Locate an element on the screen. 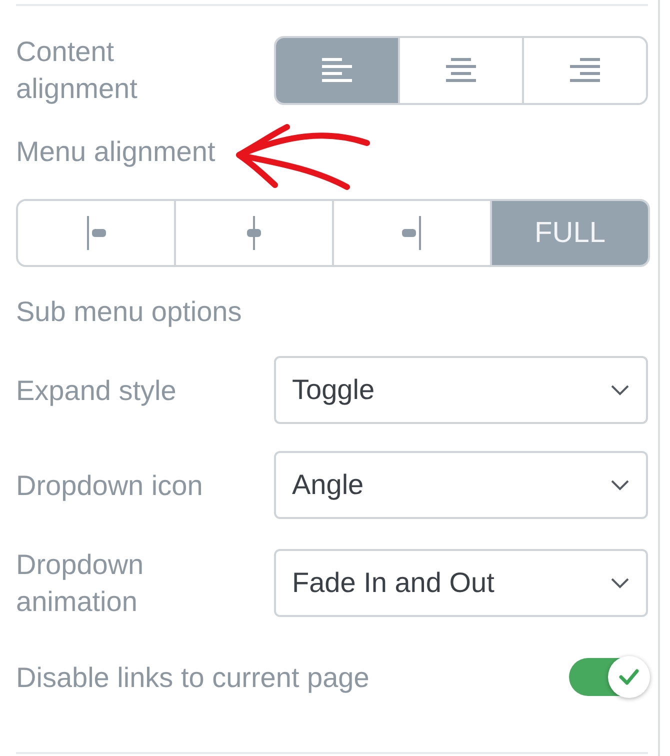 This screenshot has height=756, width=670. justify-center-icon is located at coordinates (254, 233).